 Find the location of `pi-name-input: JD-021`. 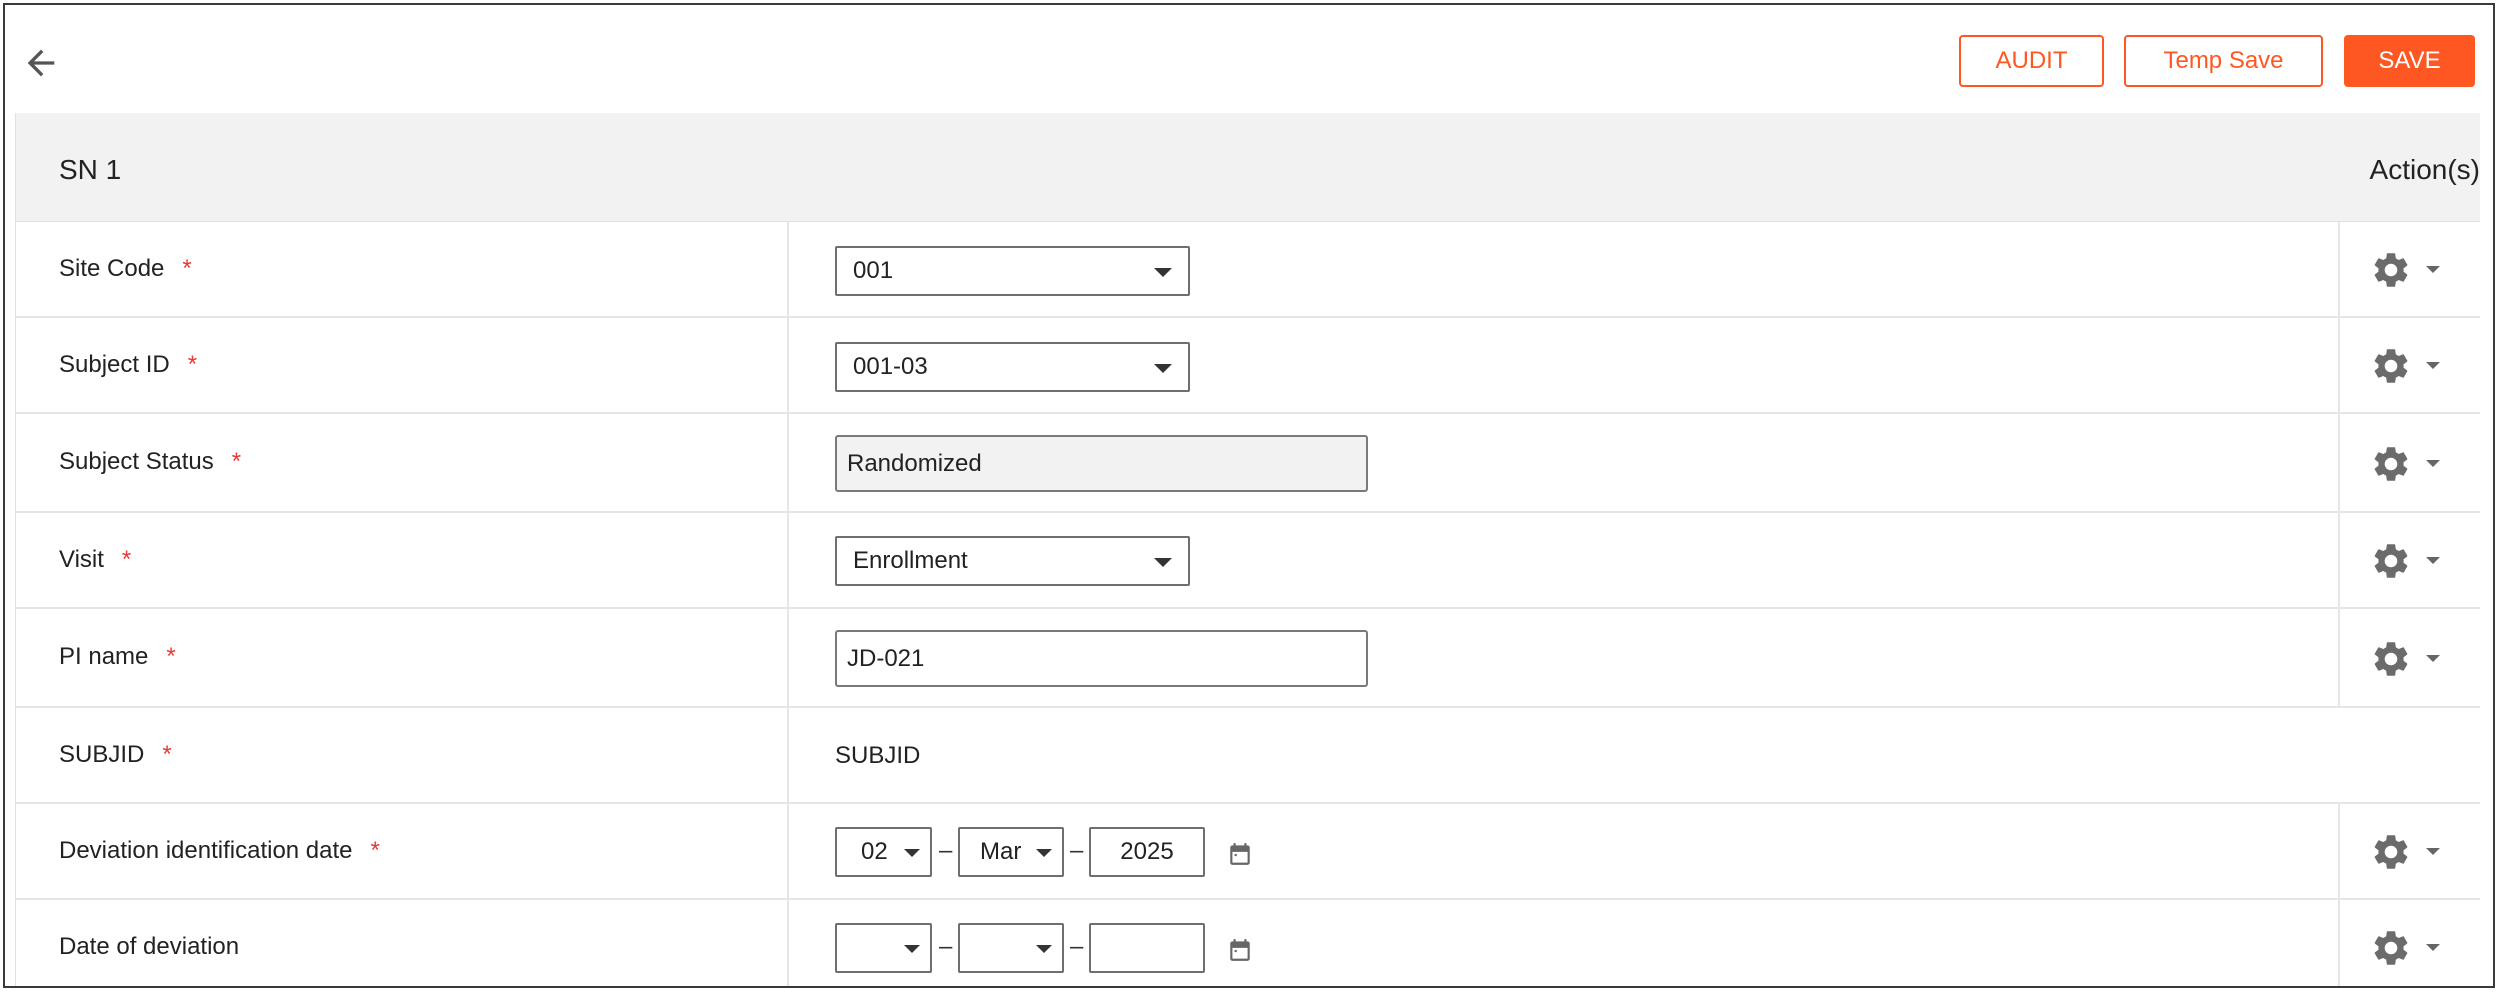

pi-name-input: JD-021 is located at coordinates (1101, 658).